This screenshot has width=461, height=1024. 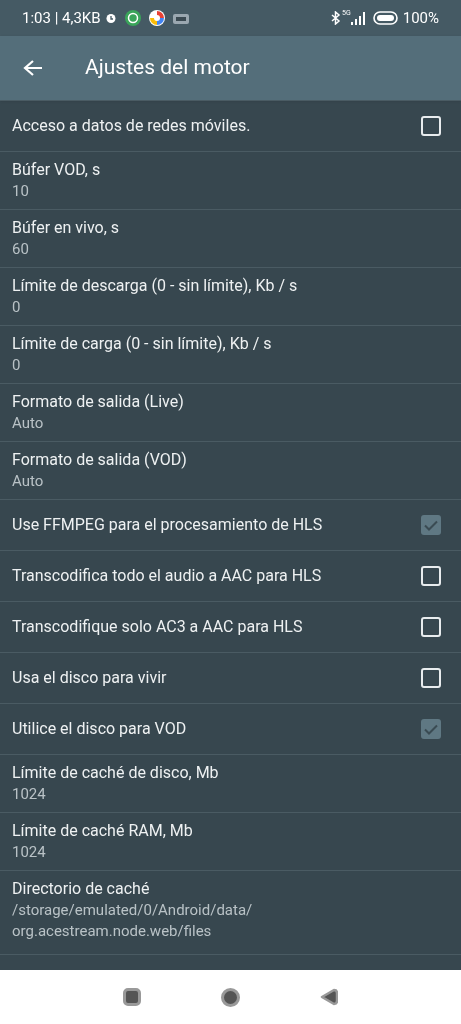 I want to click on setting-title: Formato de salida (Live), so click(x=98, y=402).